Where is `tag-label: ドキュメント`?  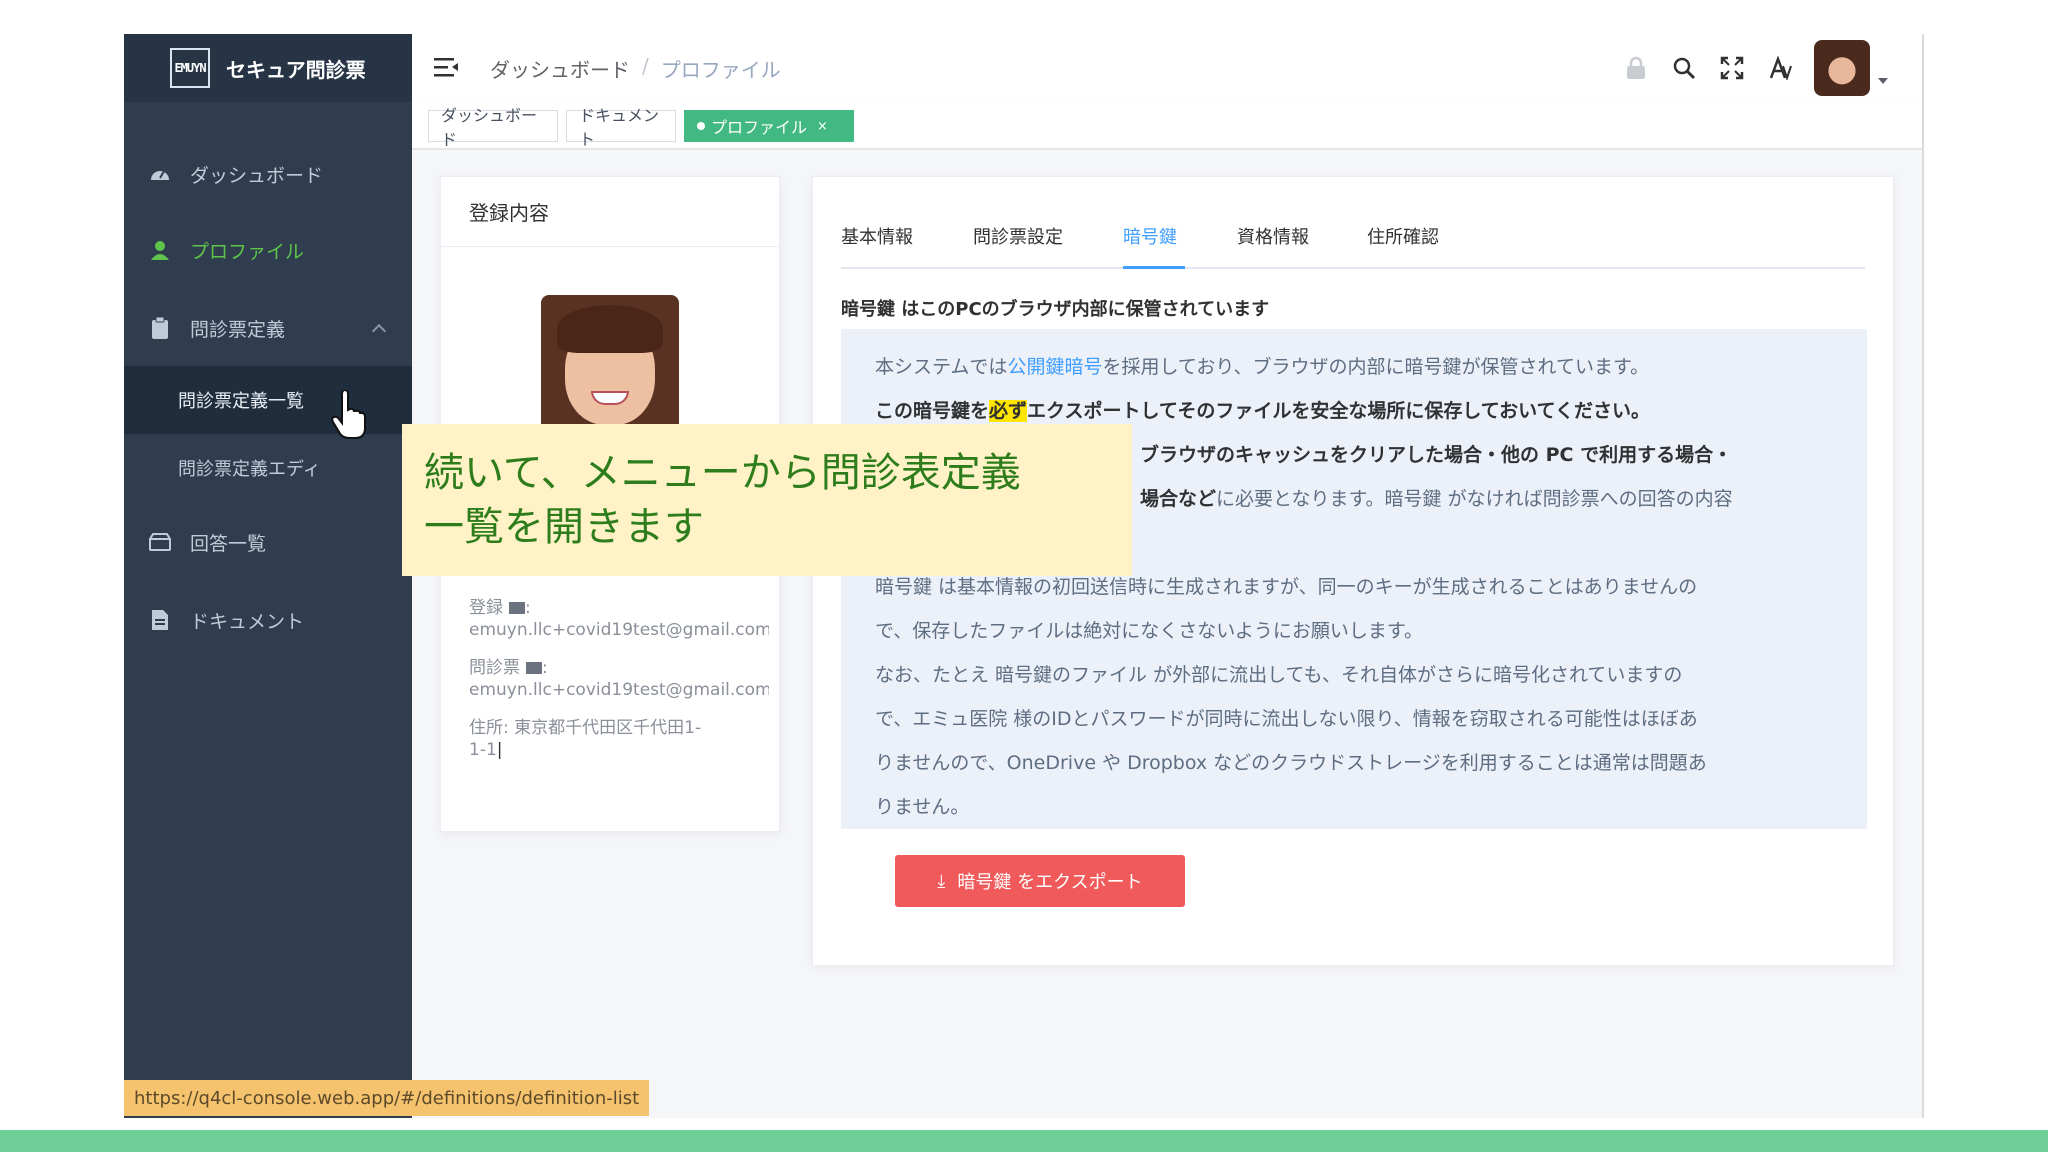 tag-label: ドキュメント is located at coordinates (619, 127).